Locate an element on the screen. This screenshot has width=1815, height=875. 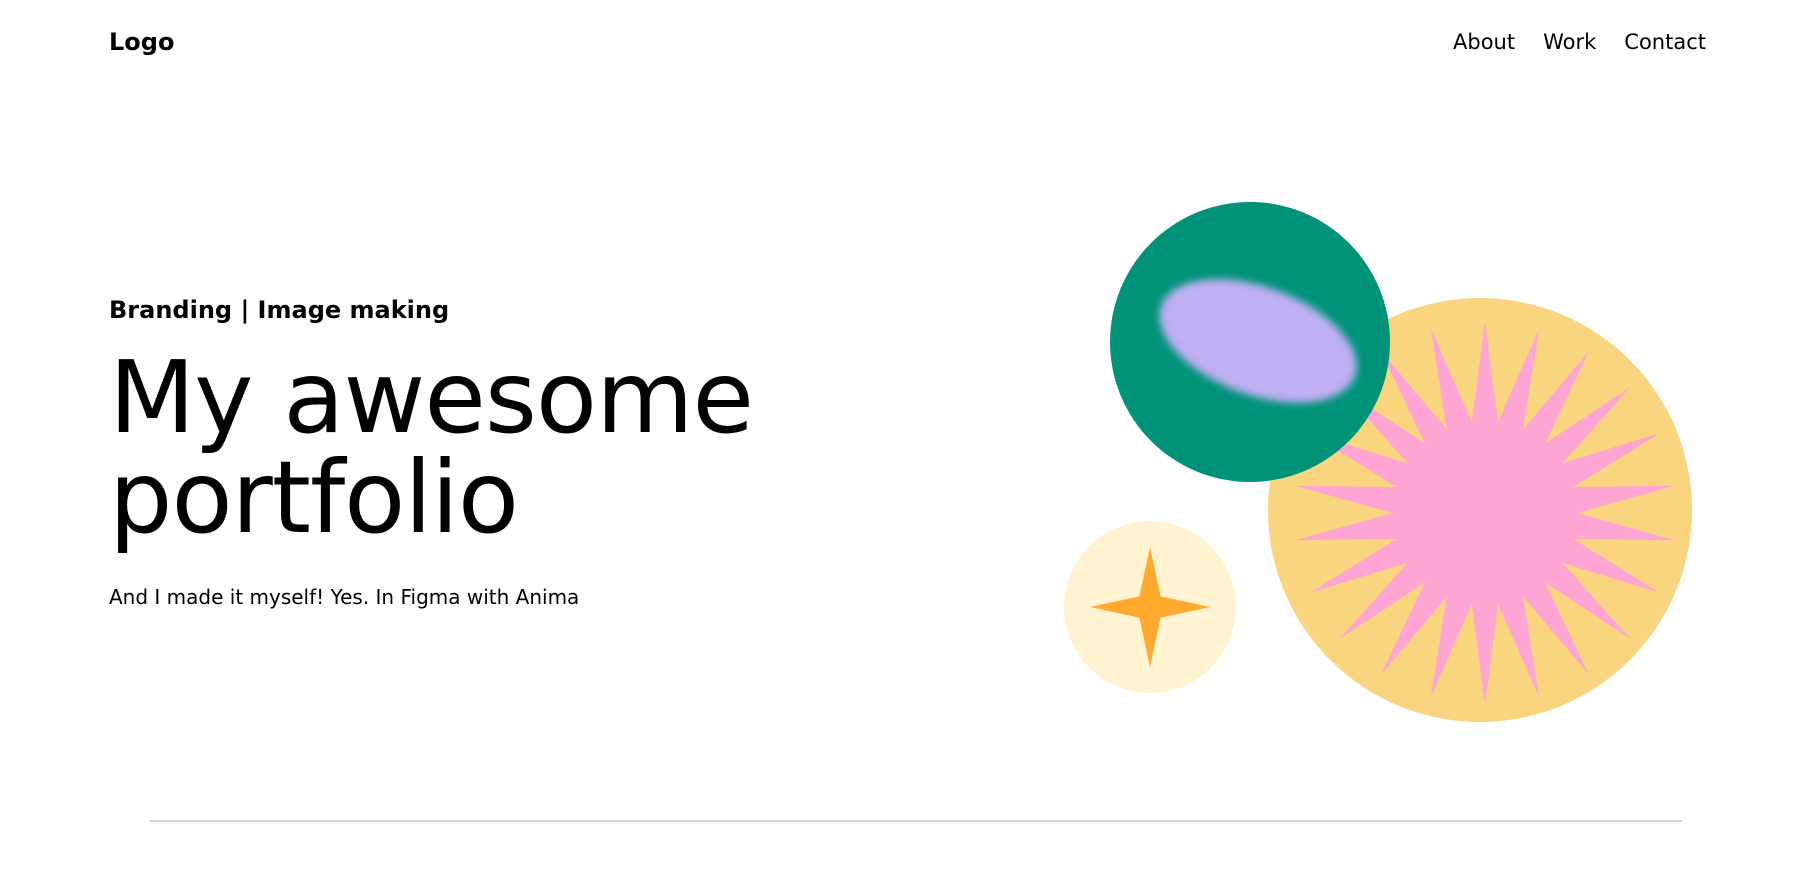
nav-link-about: About is located at coordinates (1484, 42).